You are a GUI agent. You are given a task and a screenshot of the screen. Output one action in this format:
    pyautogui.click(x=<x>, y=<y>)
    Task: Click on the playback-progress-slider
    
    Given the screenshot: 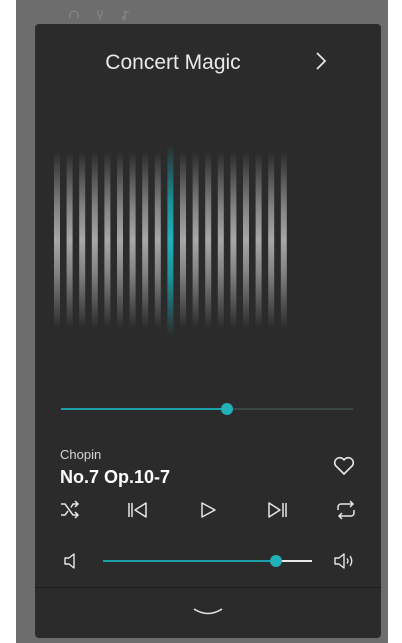 What is the action you would take?
    pyautogui.click(x=207, y=409)
    